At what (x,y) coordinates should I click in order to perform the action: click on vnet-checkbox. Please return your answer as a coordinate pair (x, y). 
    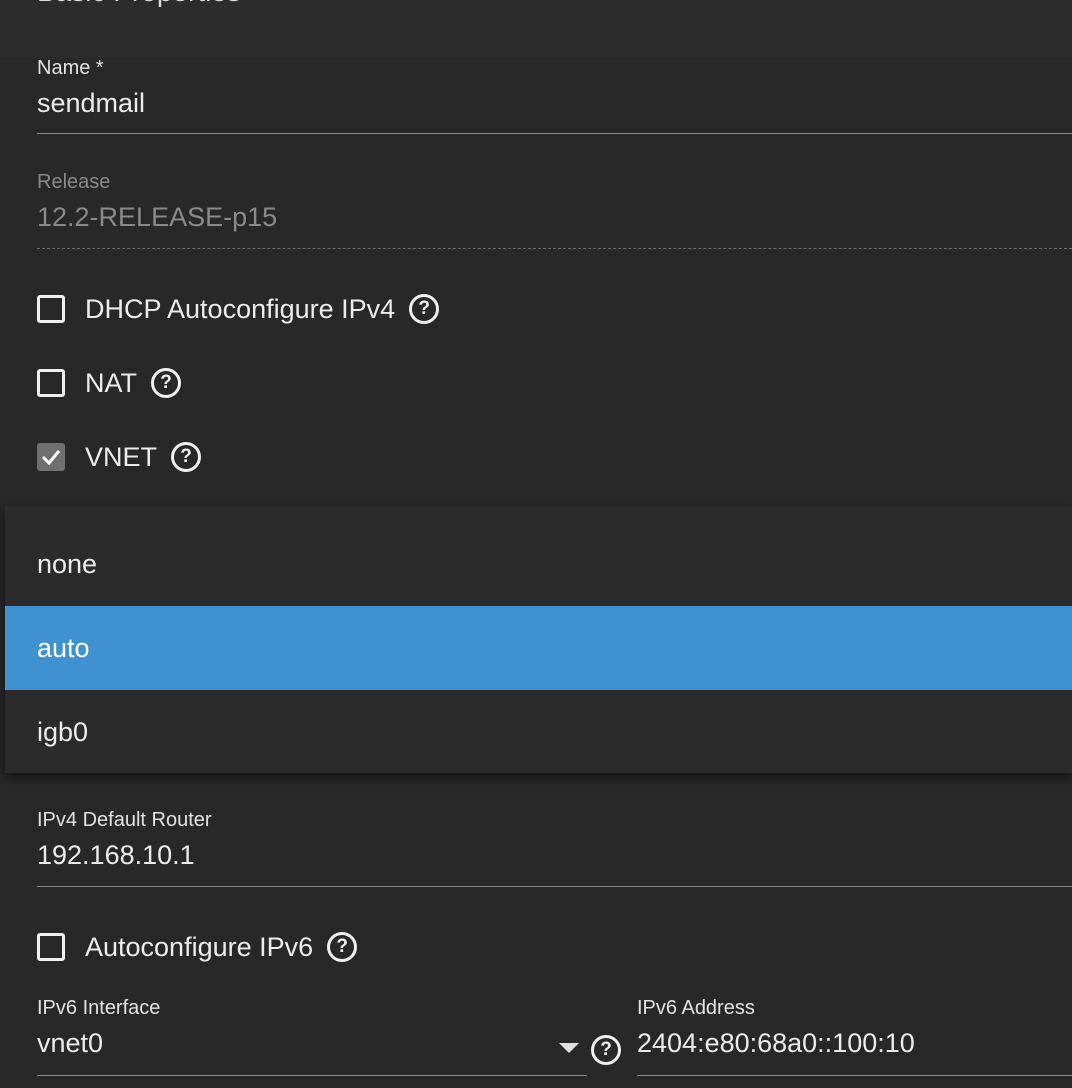
    Looking at the image, I should click on (51, 457).